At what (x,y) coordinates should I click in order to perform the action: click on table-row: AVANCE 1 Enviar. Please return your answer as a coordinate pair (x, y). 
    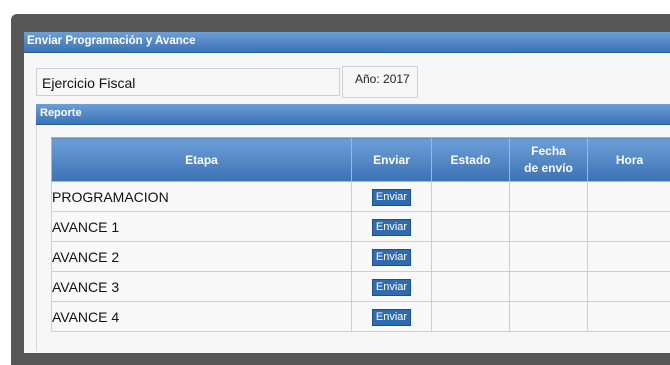
    Looking at the image, I should click on (360, 226).